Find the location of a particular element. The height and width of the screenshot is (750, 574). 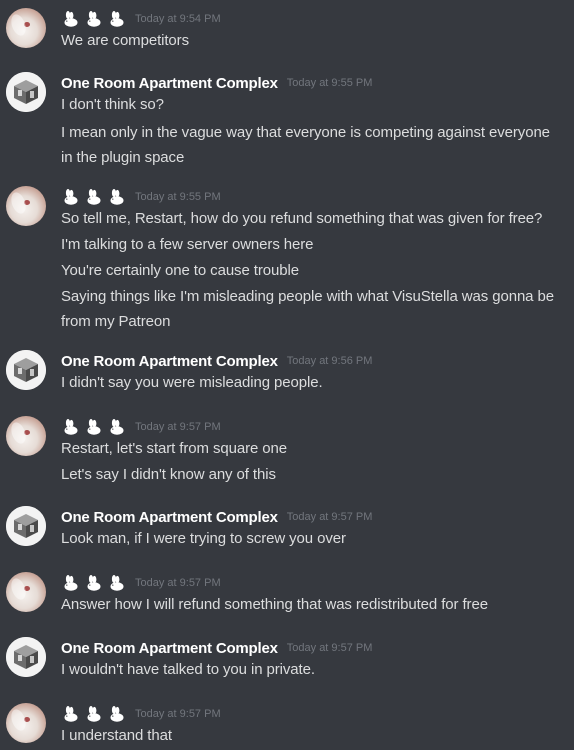

message-text: I don't think so? is located at coordinates (112, 104).